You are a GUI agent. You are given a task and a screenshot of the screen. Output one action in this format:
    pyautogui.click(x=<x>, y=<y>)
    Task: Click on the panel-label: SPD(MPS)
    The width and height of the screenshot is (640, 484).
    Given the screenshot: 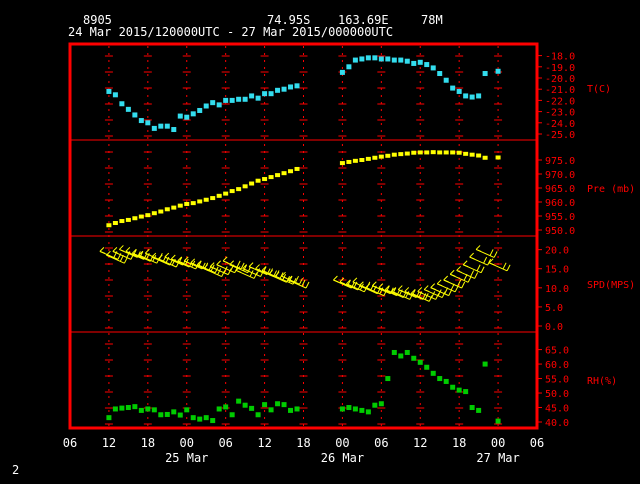 What is the action you would take?
    pyautogui.click(x=611, y=285)
    